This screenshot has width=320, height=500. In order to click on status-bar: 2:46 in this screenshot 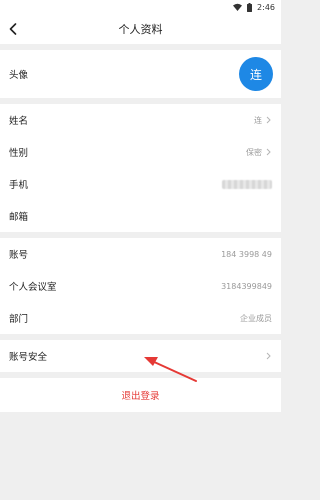, I will do `click(140, 7)`.